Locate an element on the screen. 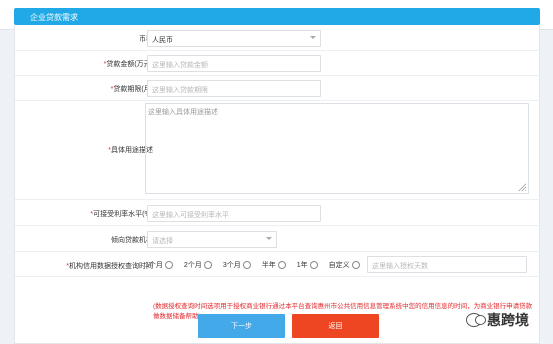 The image size is (553, 344). term-input: 这里输入贷款期限 is located at coordinates (234, 88).